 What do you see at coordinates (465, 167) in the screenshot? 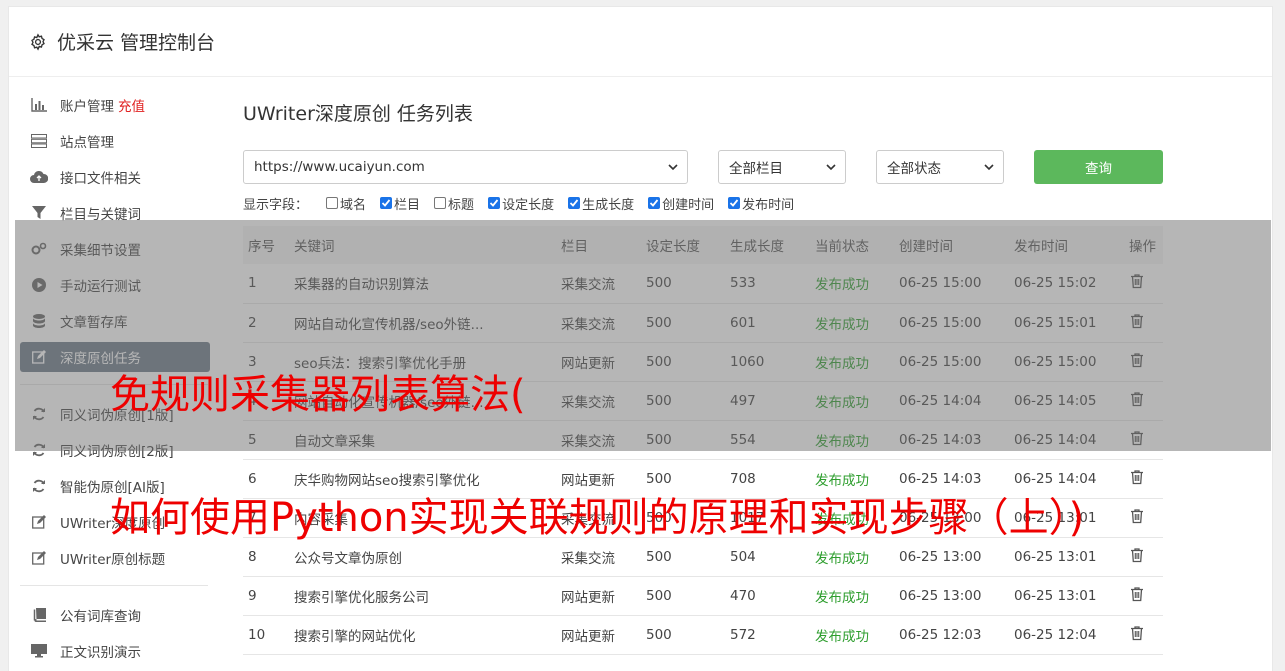
I see `site-select: https://www.ucaiyun.com` at bounding box center [465, 167].